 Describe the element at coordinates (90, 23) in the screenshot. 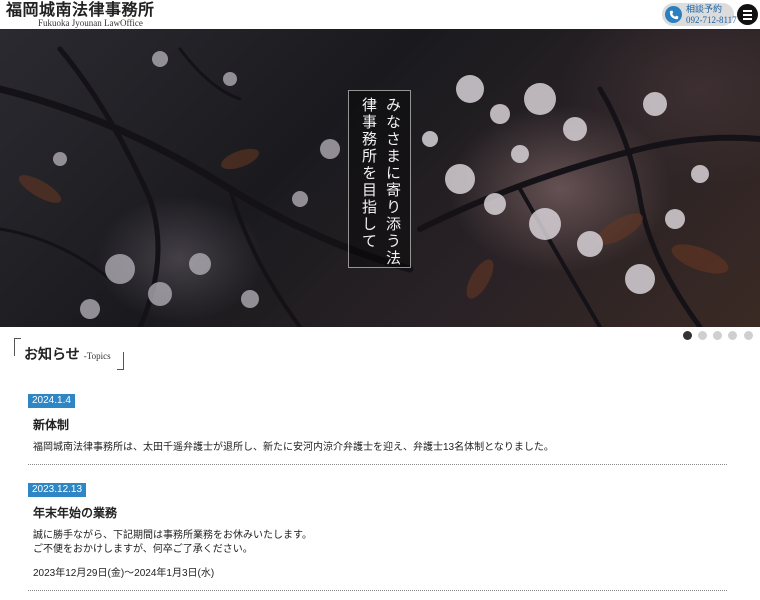

I see `logo-english: Fukuoka Jyounan LawOffice` at that location.